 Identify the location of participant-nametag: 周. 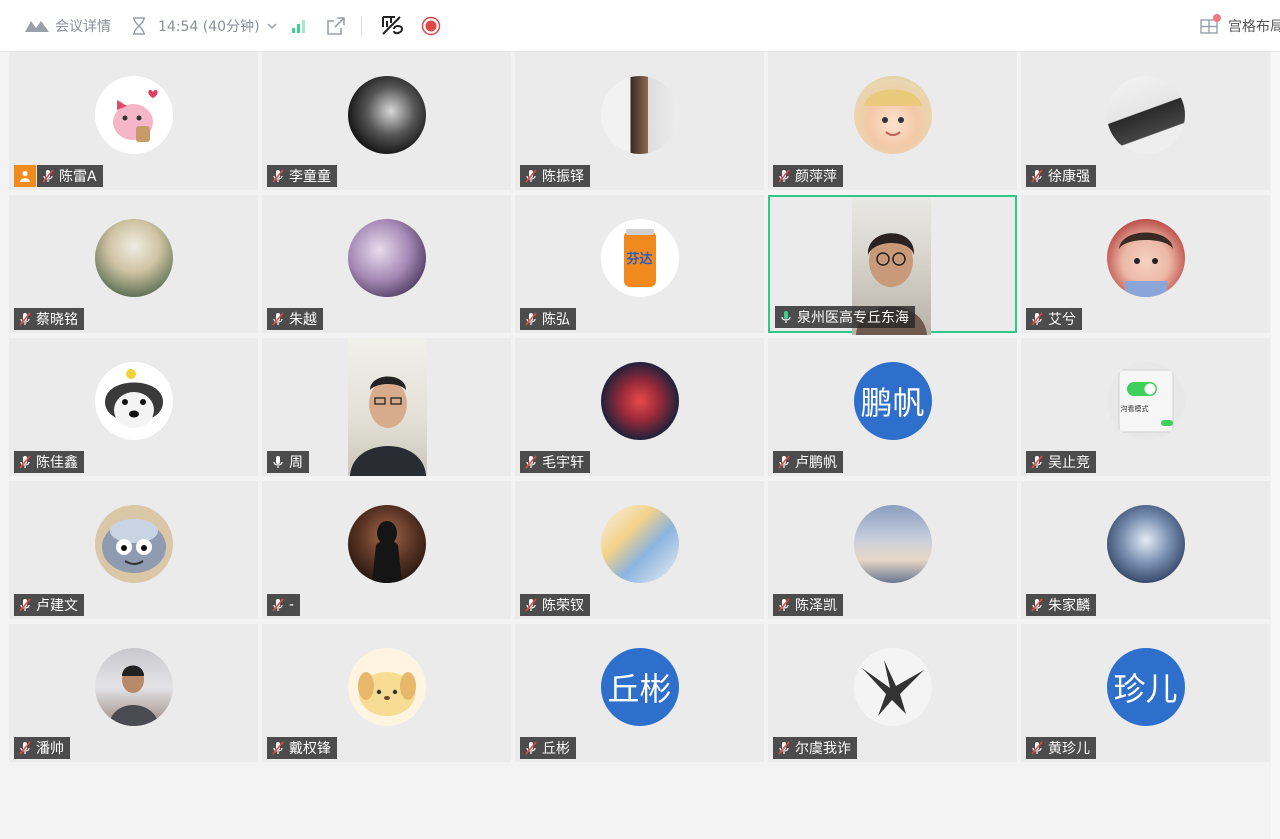
(288, 462).